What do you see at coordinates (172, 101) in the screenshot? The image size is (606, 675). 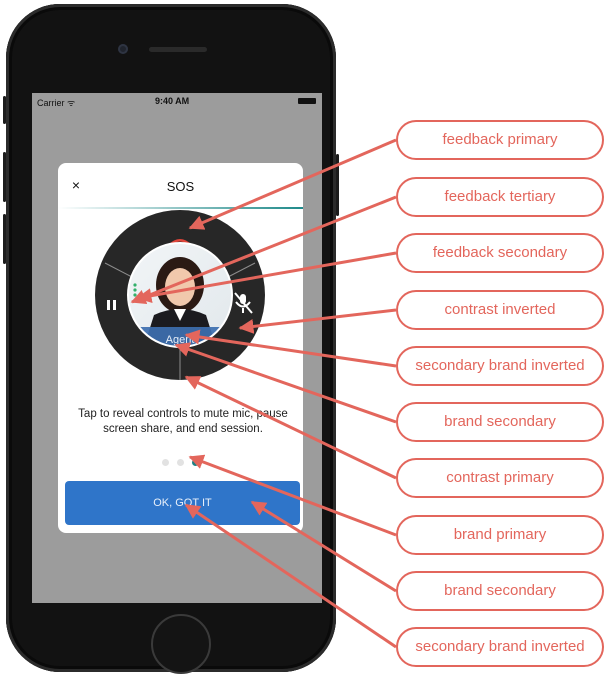 I see `clock-label: 9:40 AM` at bounding box center [172, 101].